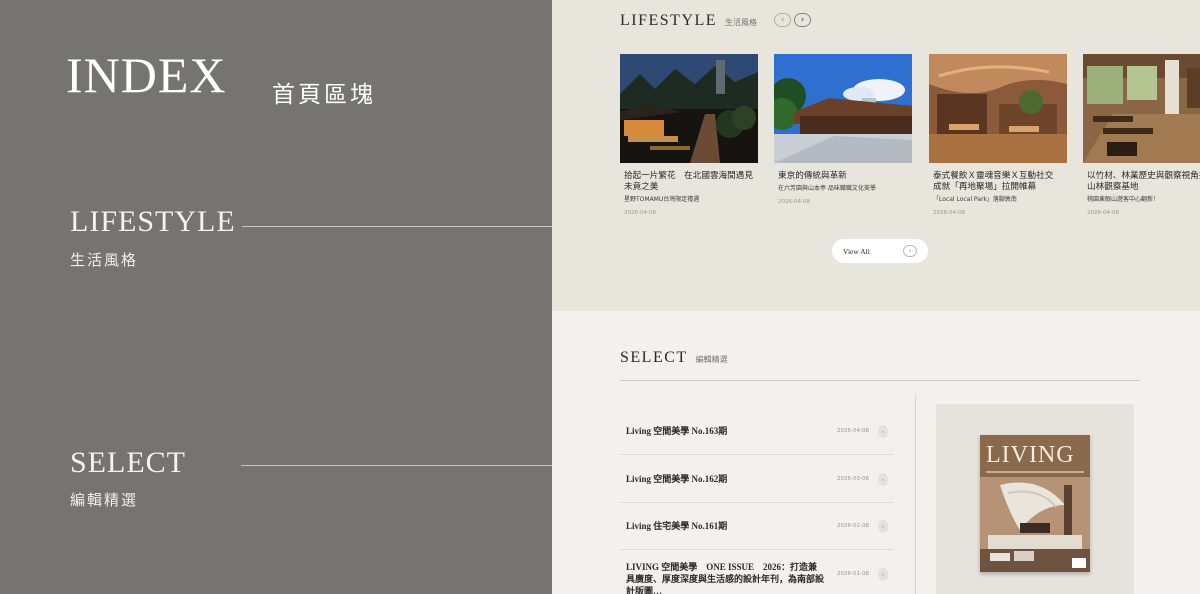 This screenshot has height=594, width=1200. I want to click on index-subtitle: 首頁區塊, so click(324, 94).